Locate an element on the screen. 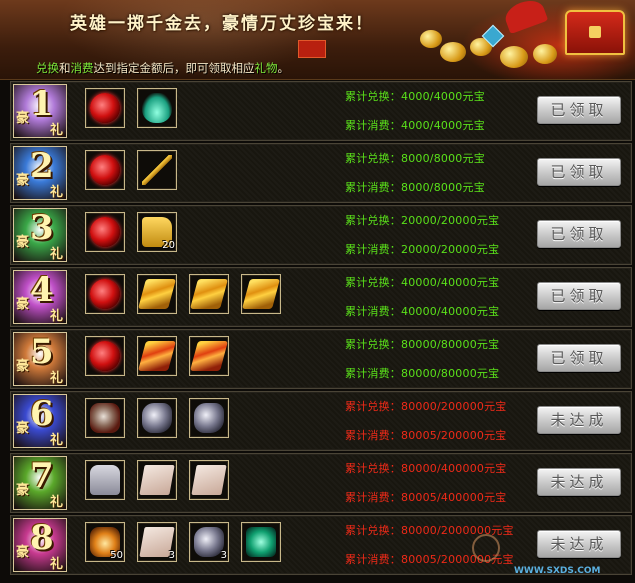 The height and width of the screenshot is (583, 635). beast-icon is located at coordinates (105, 418).